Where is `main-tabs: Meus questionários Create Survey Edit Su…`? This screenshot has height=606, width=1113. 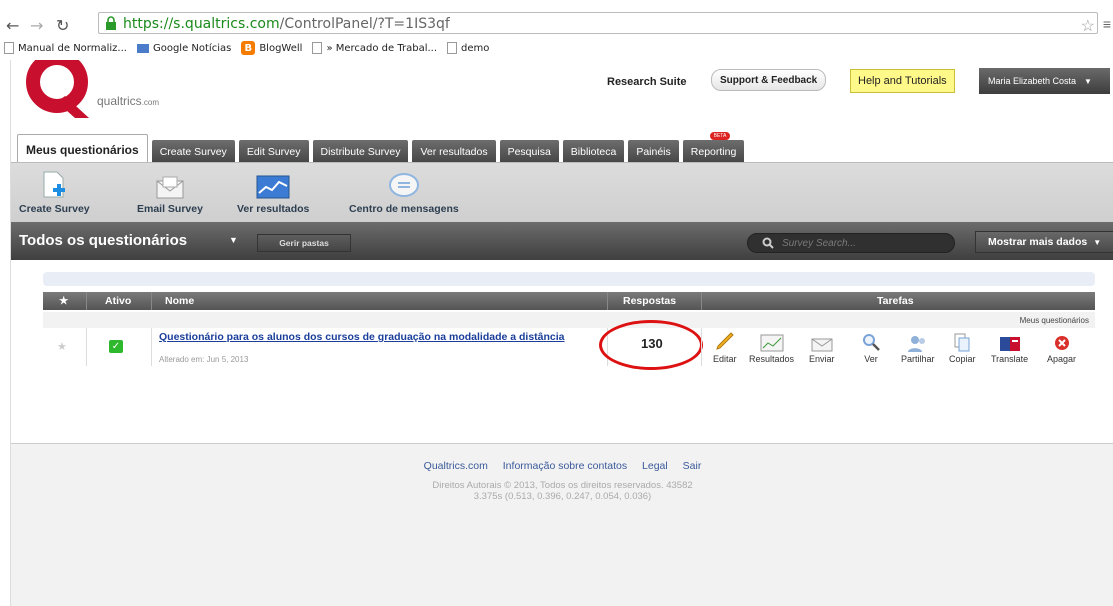 main-tabs: Meus questionários Create Survey Edit Su… is located at coordinates (381, 148).